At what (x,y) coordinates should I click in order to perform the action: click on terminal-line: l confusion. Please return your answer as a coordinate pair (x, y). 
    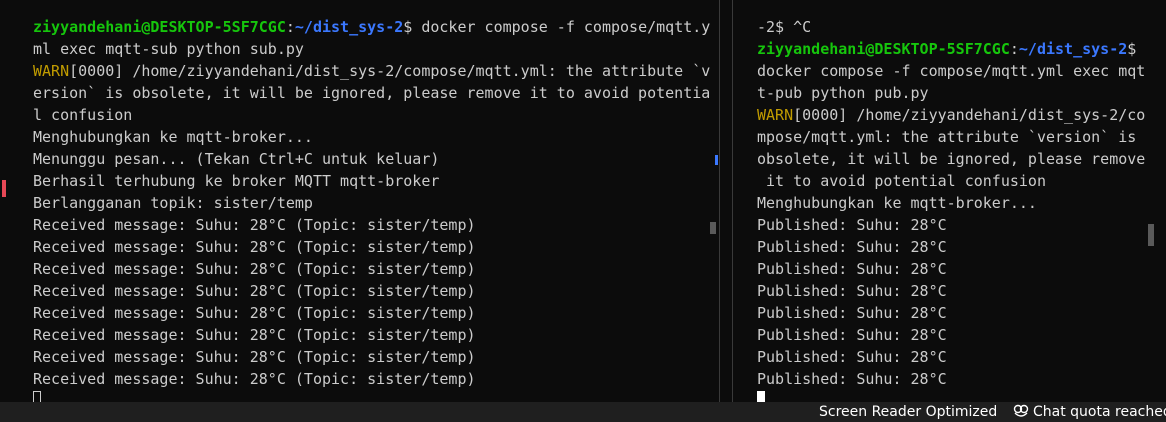
    Looking at the image, I should click on (371, 115).